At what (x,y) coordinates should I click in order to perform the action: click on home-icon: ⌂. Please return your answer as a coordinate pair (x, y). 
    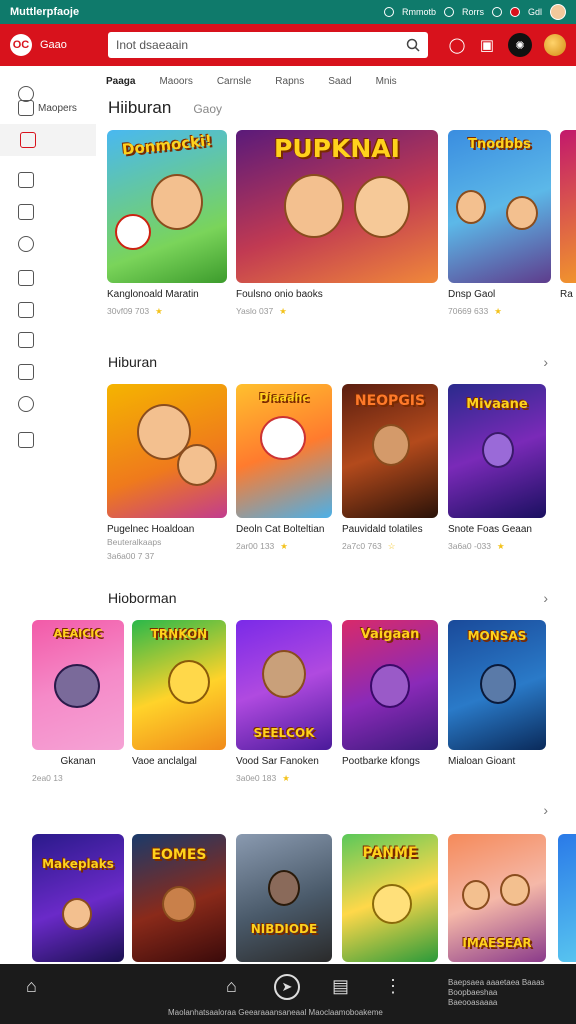
    Looking at the image, I should click on (31, 986).